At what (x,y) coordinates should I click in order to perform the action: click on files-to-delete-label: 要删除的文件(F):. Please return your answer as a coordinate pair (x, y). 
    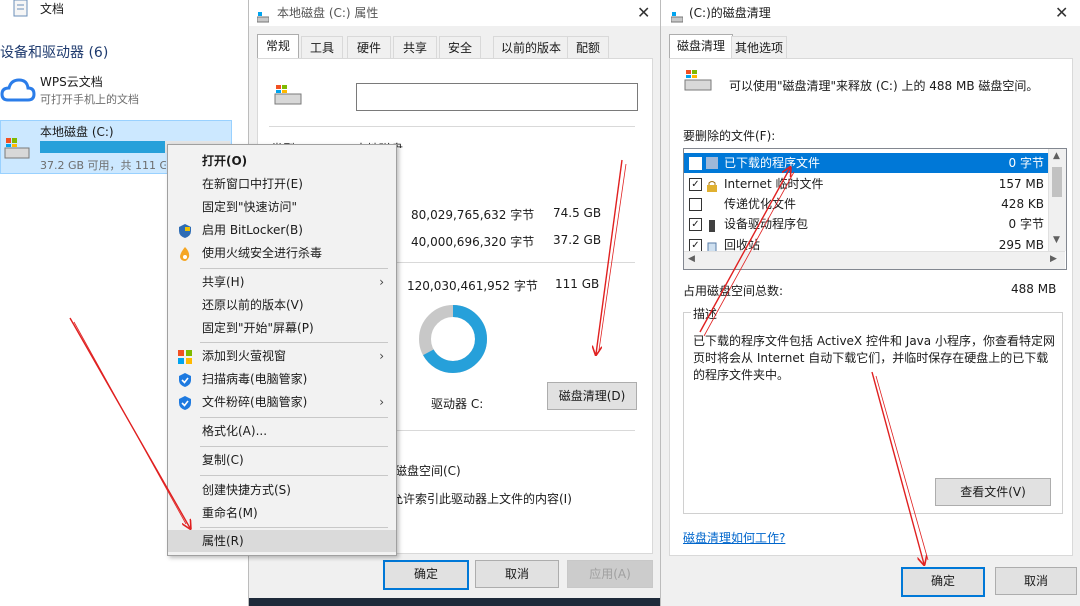
    Looking at the image, I should click on (729, 136).